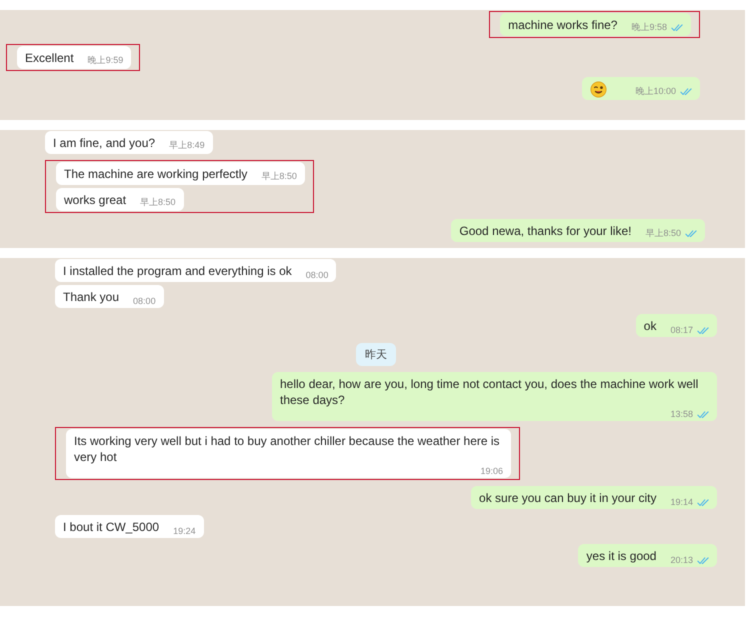 The height and width of the screenshot is (622, 750). I want to click on message-text: ok, so click(650, 326).